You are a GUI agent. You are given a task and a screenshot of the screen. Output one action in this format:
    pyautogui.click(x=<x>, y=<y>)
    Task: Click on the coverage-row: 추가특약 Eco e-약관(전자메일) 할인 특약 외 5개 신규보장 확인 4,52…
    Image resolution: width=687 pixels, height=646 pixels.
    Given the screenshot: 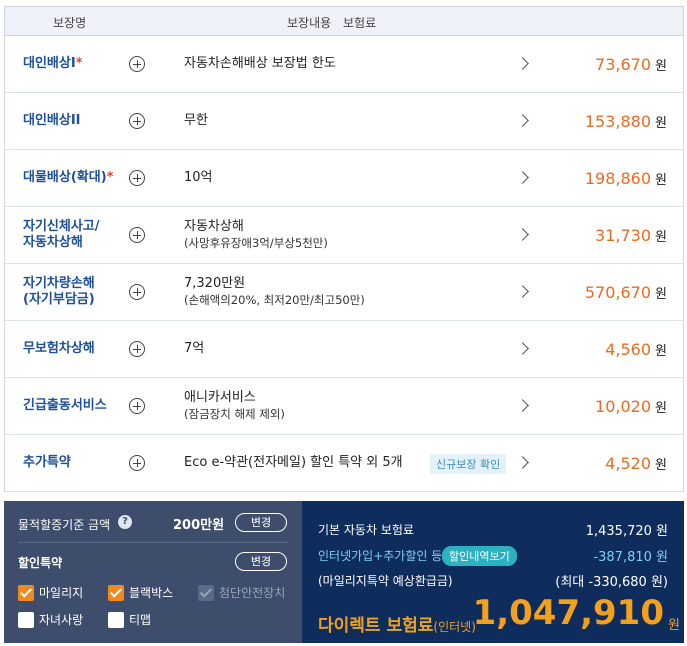 What is the action you would take?
    pyautogui.click(x=344, y=463)
    